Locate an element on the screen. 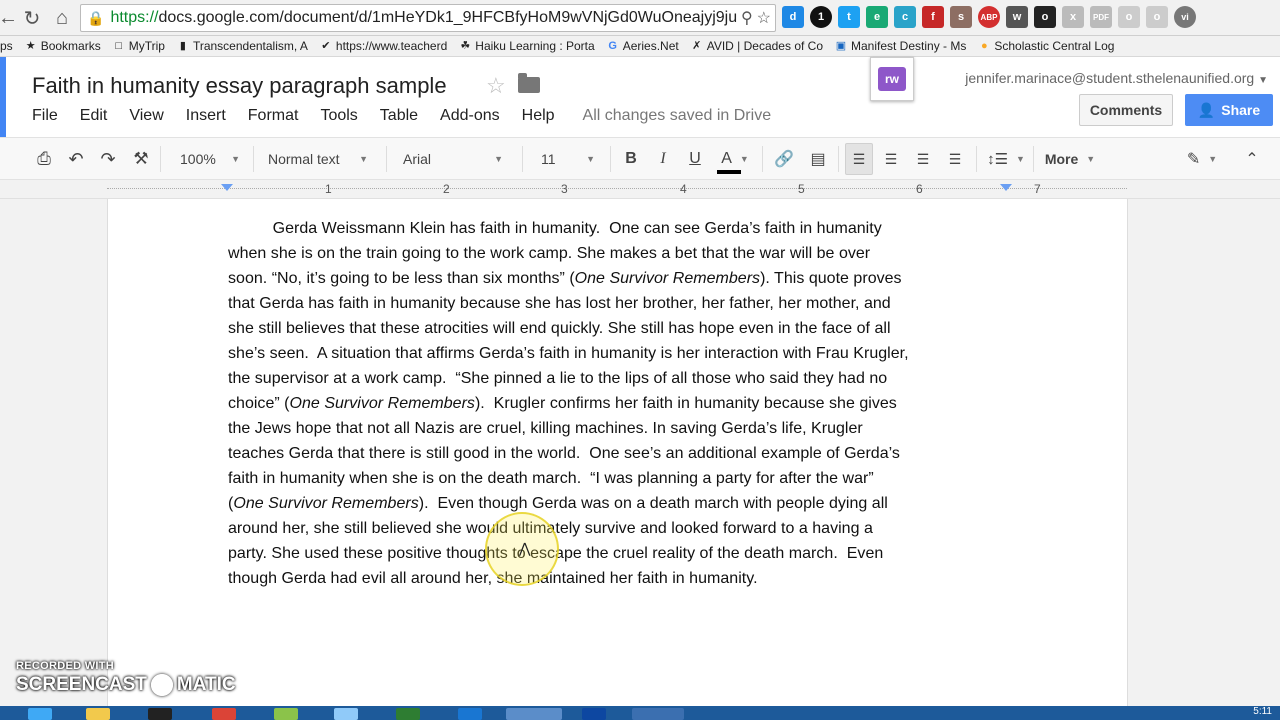 The image size is (1280, 720). bookmark-scholastic: ● Scholastic Central Log is located at coordinates (1046, 46).